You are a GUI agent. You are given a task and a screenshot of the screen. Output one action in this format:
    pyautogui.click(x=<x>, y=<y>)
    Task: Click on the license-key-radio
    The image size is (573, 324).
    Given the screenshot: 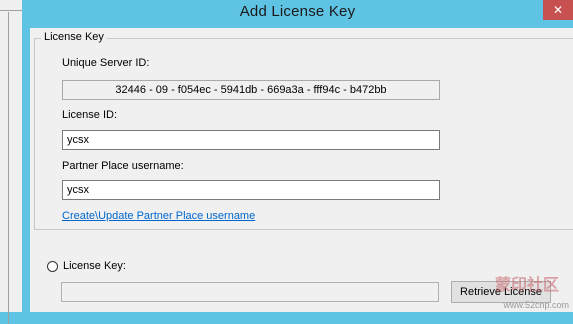 What is the action you would take?
    pyautogui.click(x=52, y=266)
    